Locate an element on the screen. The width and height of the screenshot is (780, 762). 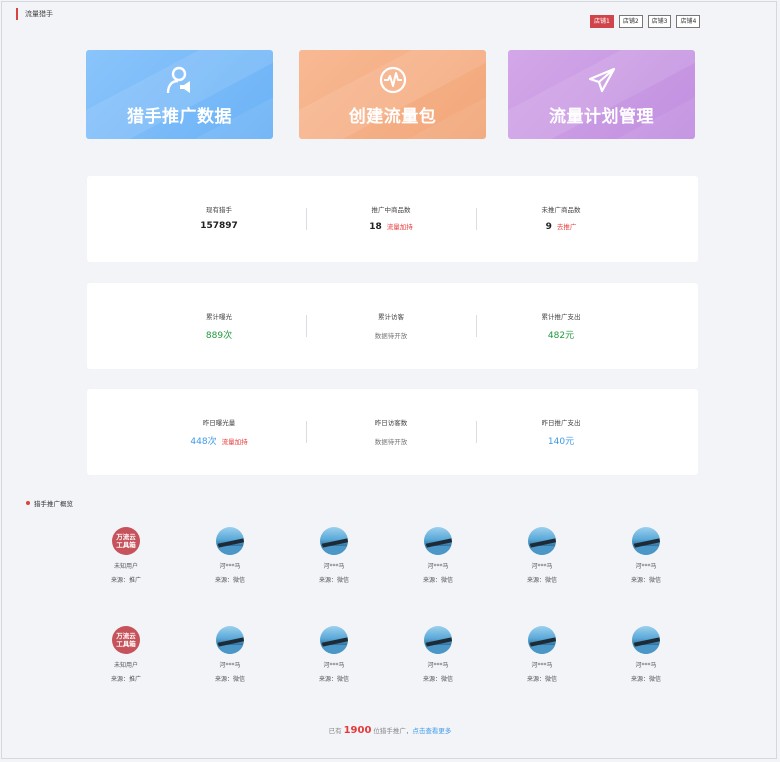
stat-cumulative-spend: 累计推广支出 482元 is located at coordinates (561, 326).